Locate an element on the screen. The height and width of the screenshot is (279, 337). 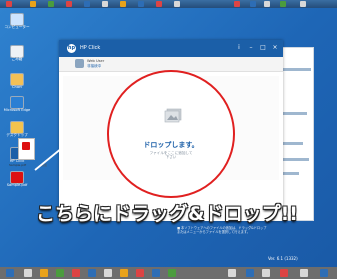
note-line: またはメニューからファイルを選択して行えます。 is located at coordinates (213, 232).